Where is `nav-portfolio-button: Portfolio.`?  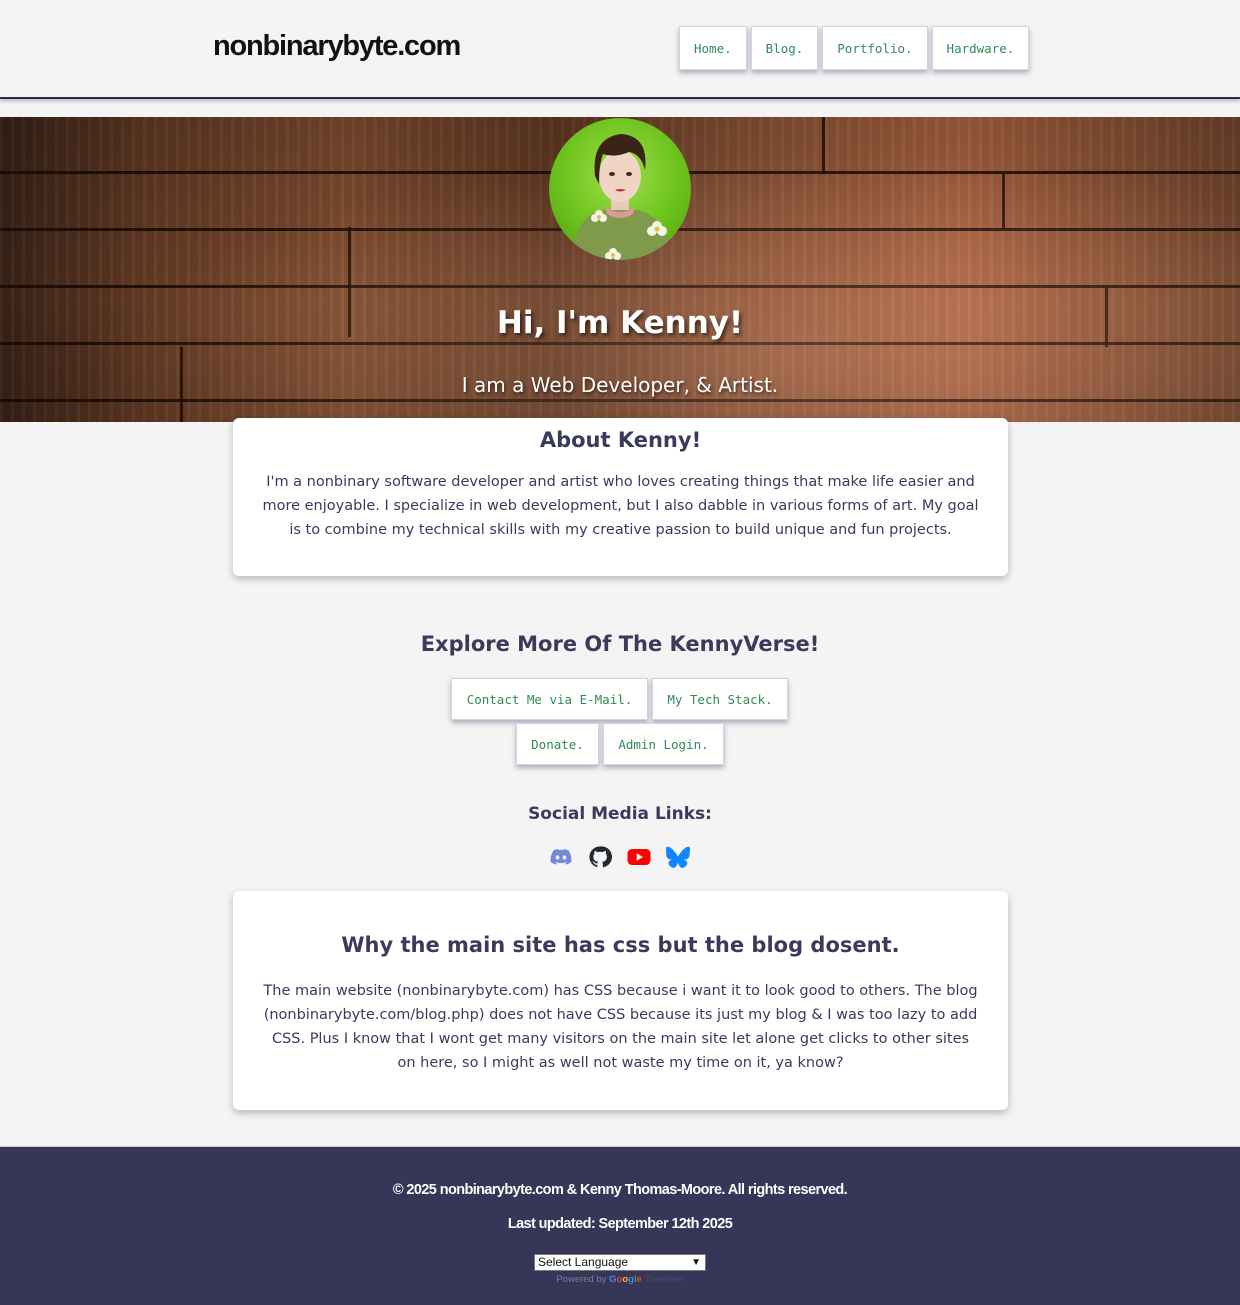
nav-portfolio-button: Portfolio. is located at coordinates (875, 48).